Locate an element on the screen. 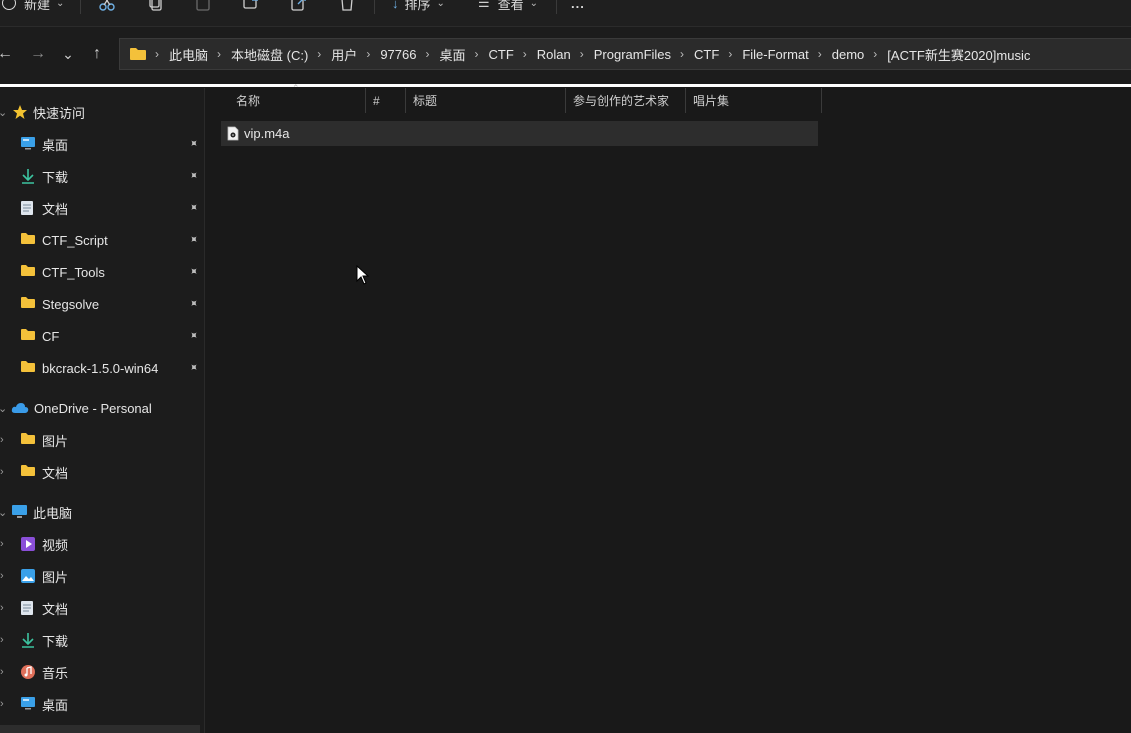 This screenshot has height=733, width=1131. sidebar-item-pinned: CTF_Script ✦ is located at coordinates (102, 240).